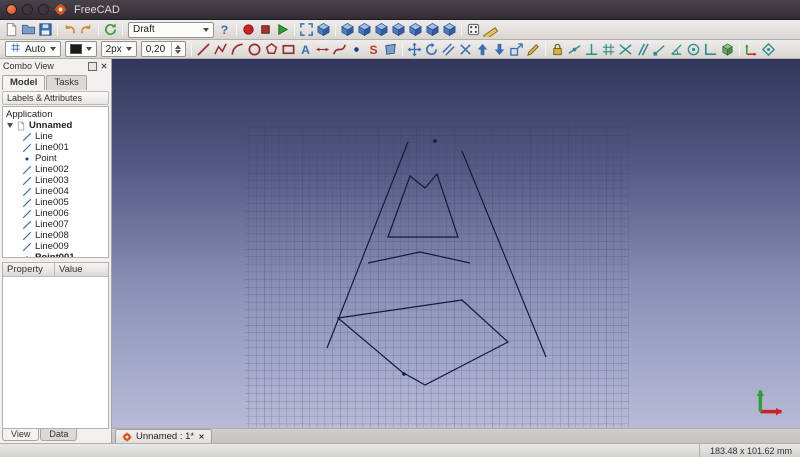 The width and height of the screenshot is (800, 457). What do you see at coordinates (55, 169) in the screenshot?
I see `tree-item-line002: Line002` at bounding box center [55, 169].